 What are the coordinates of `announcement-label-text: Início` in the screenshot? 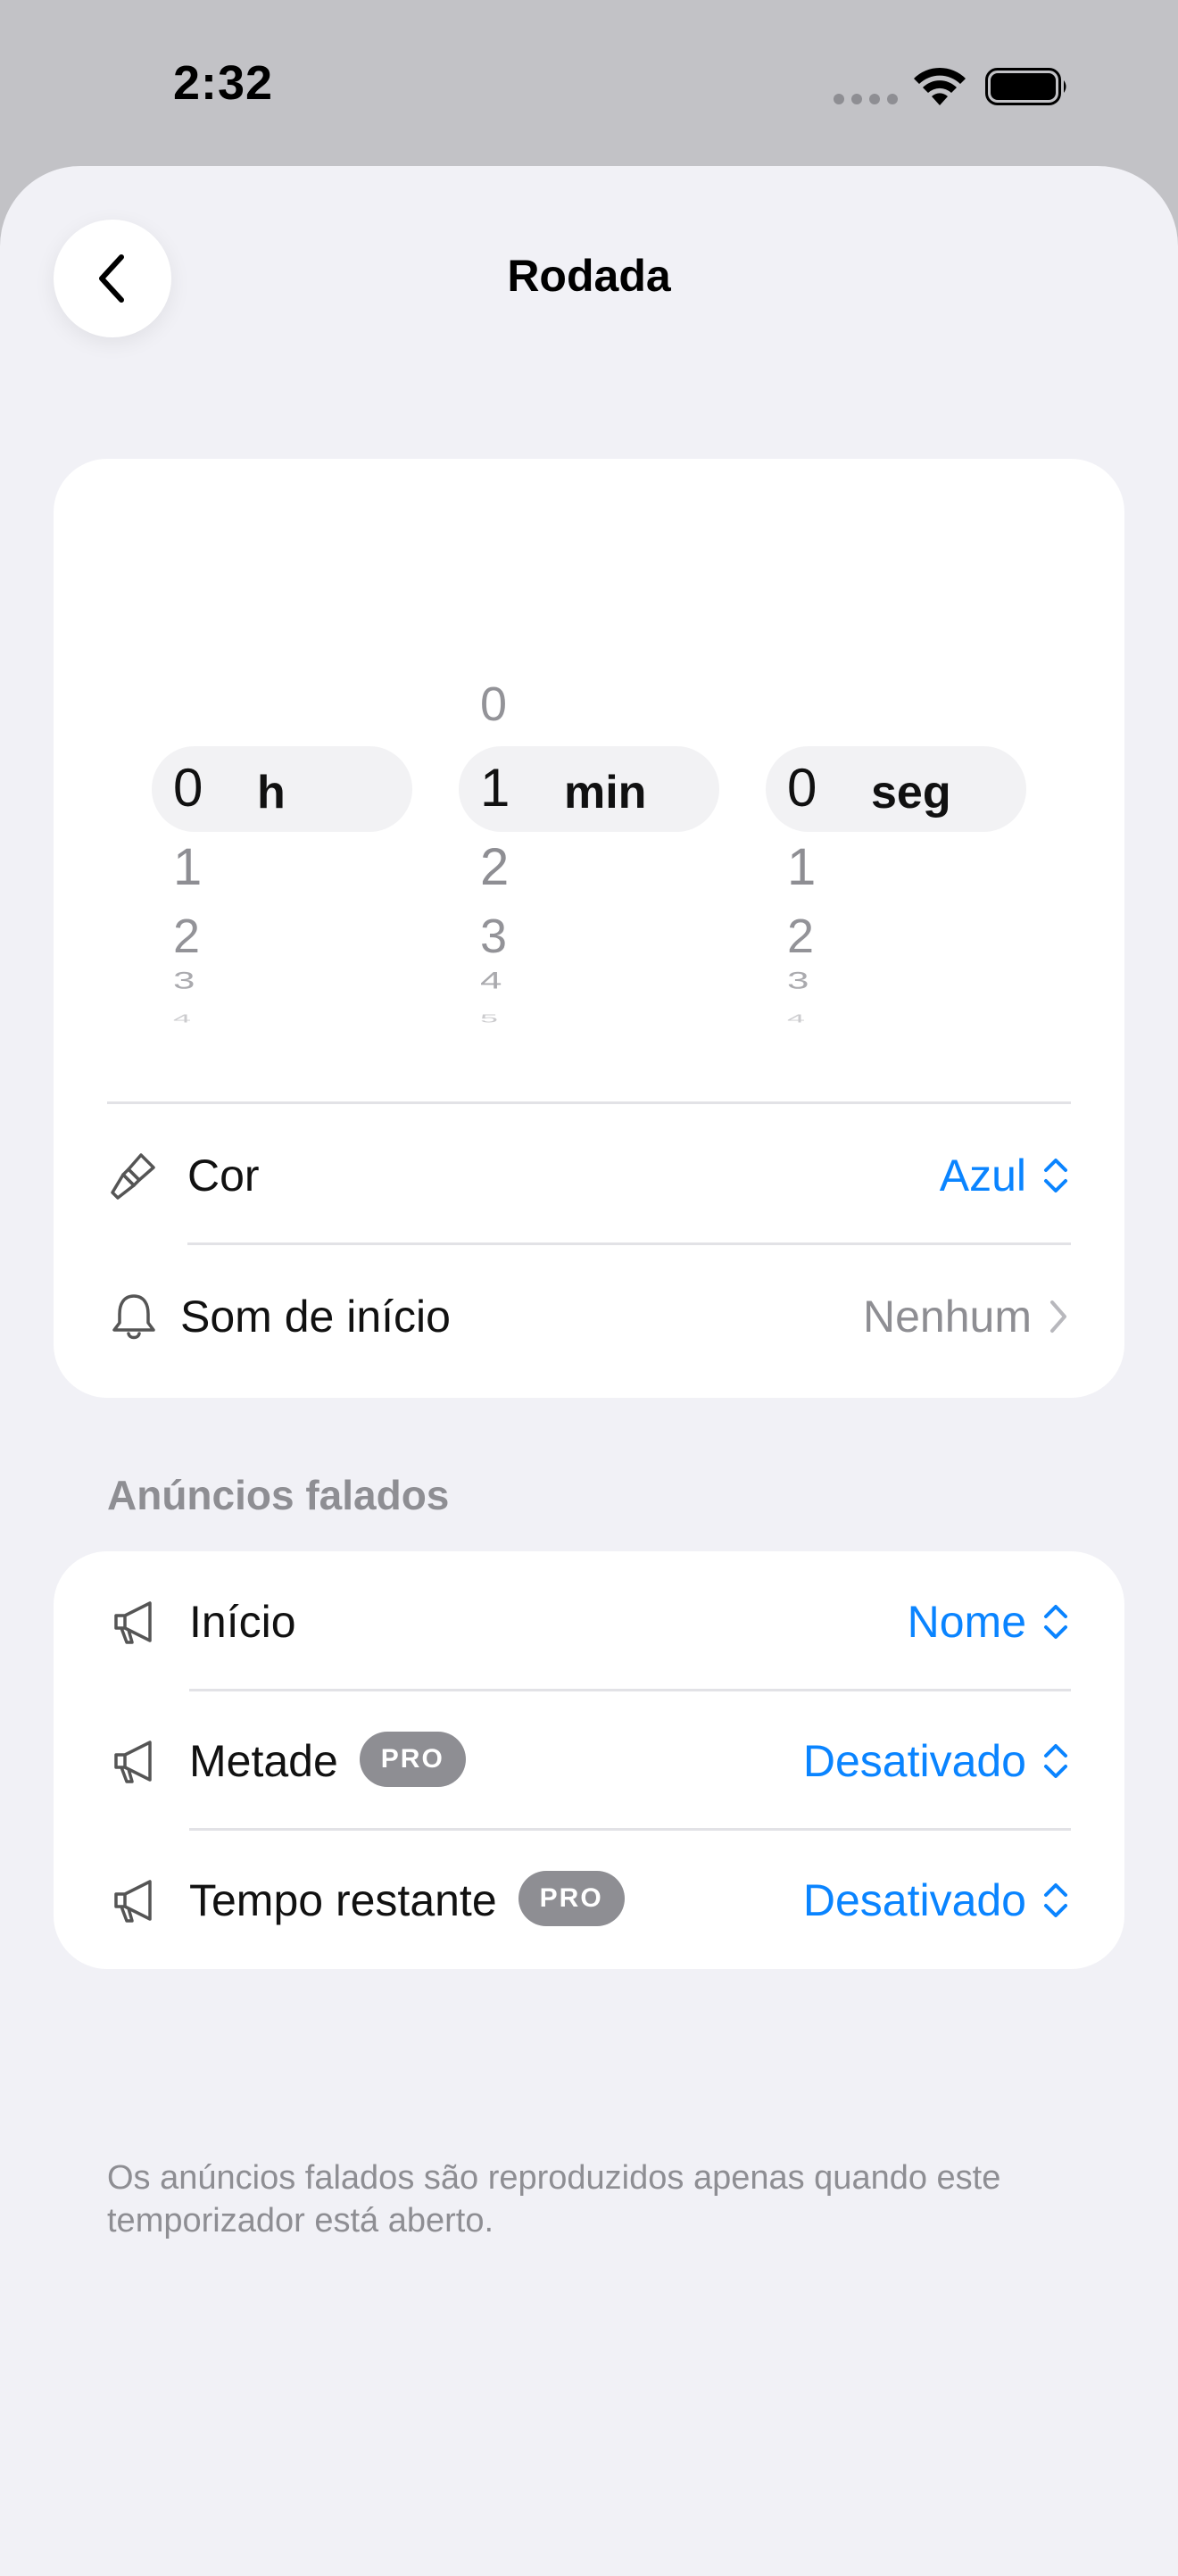 It's located at (242, 1622).